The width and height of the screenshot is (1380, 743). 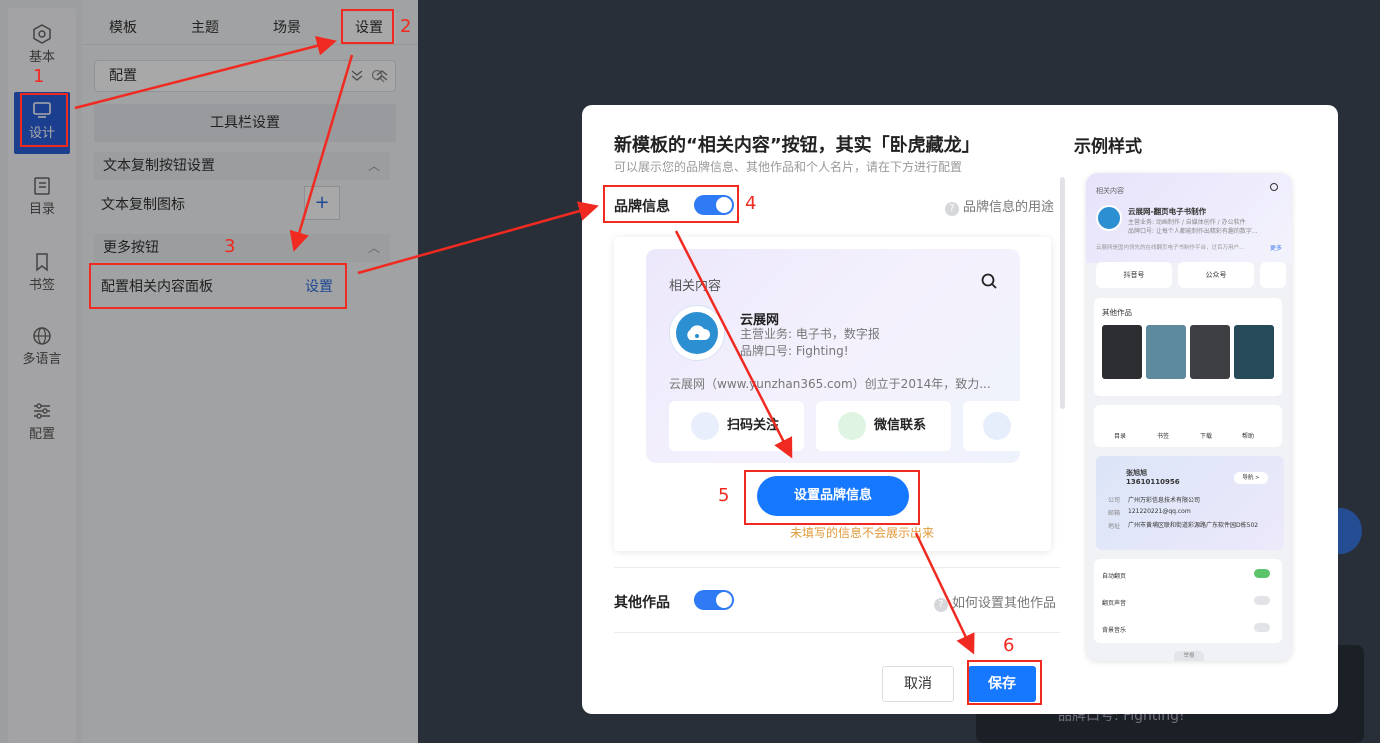 What do you see at coordinates (1009, 645) in the screenshot?
I see `annotation-number-6: 6` at bounding box center [1009, 645].